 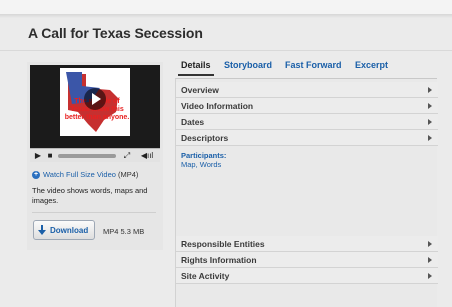 I want to click on watch-full-size-link: + Watch Full Size Video (MP4), so click(x=85, y=174).